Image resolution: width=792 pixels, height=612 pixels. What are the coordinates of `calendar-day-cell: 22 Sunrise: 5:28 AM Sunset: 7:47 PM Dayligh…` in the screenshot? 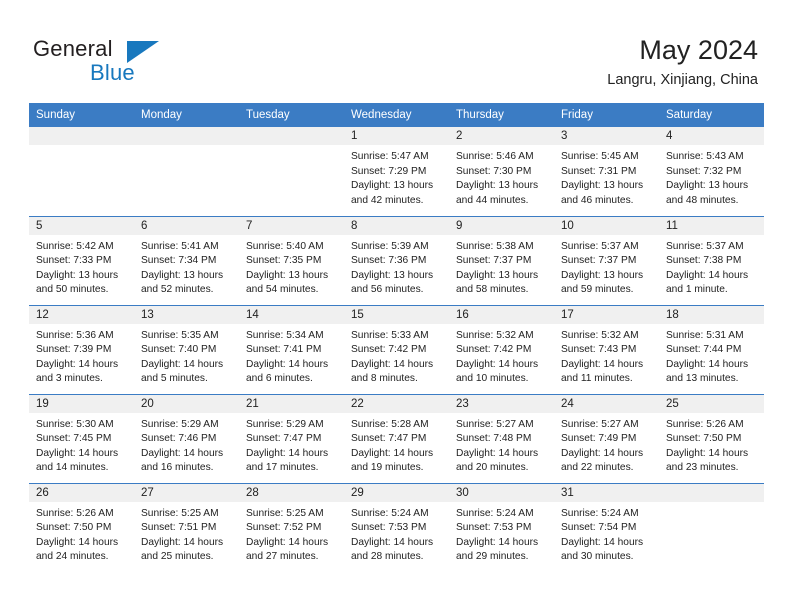 It's located at (396, 438).